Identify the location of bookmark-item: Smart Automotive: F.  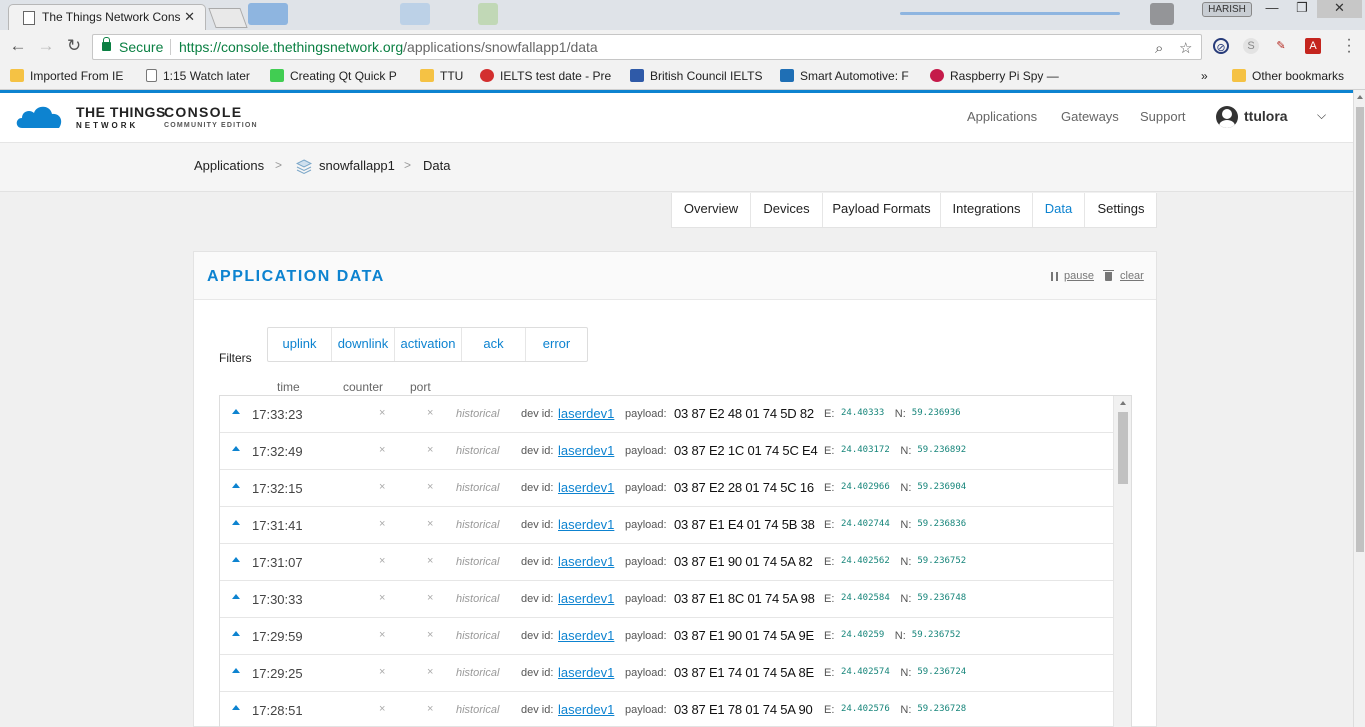
(848, 76).